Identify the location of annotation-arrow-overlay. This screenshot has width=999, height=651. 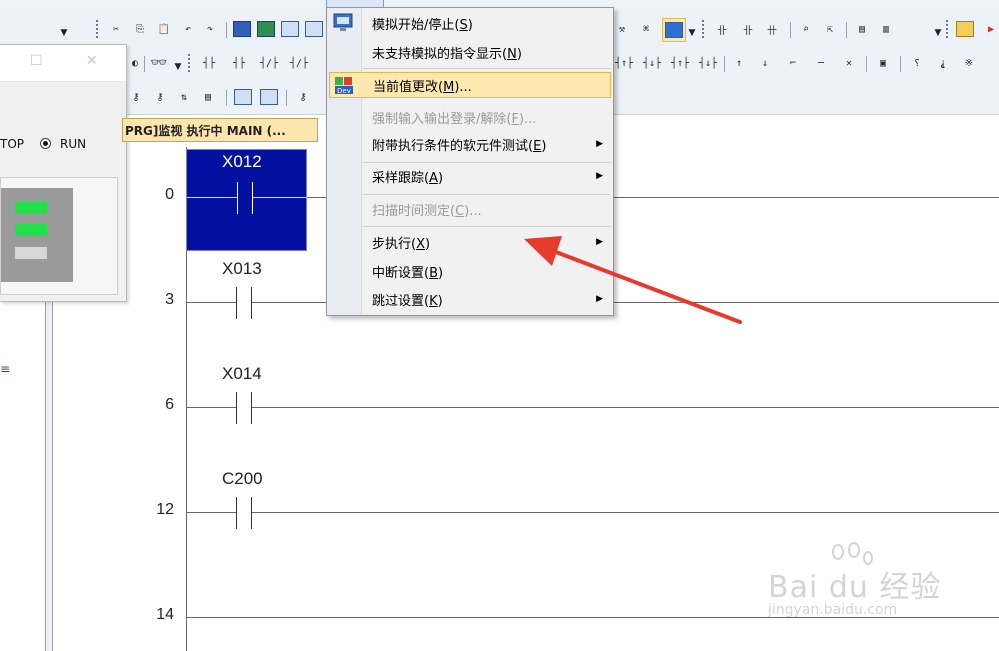
(633, 280).